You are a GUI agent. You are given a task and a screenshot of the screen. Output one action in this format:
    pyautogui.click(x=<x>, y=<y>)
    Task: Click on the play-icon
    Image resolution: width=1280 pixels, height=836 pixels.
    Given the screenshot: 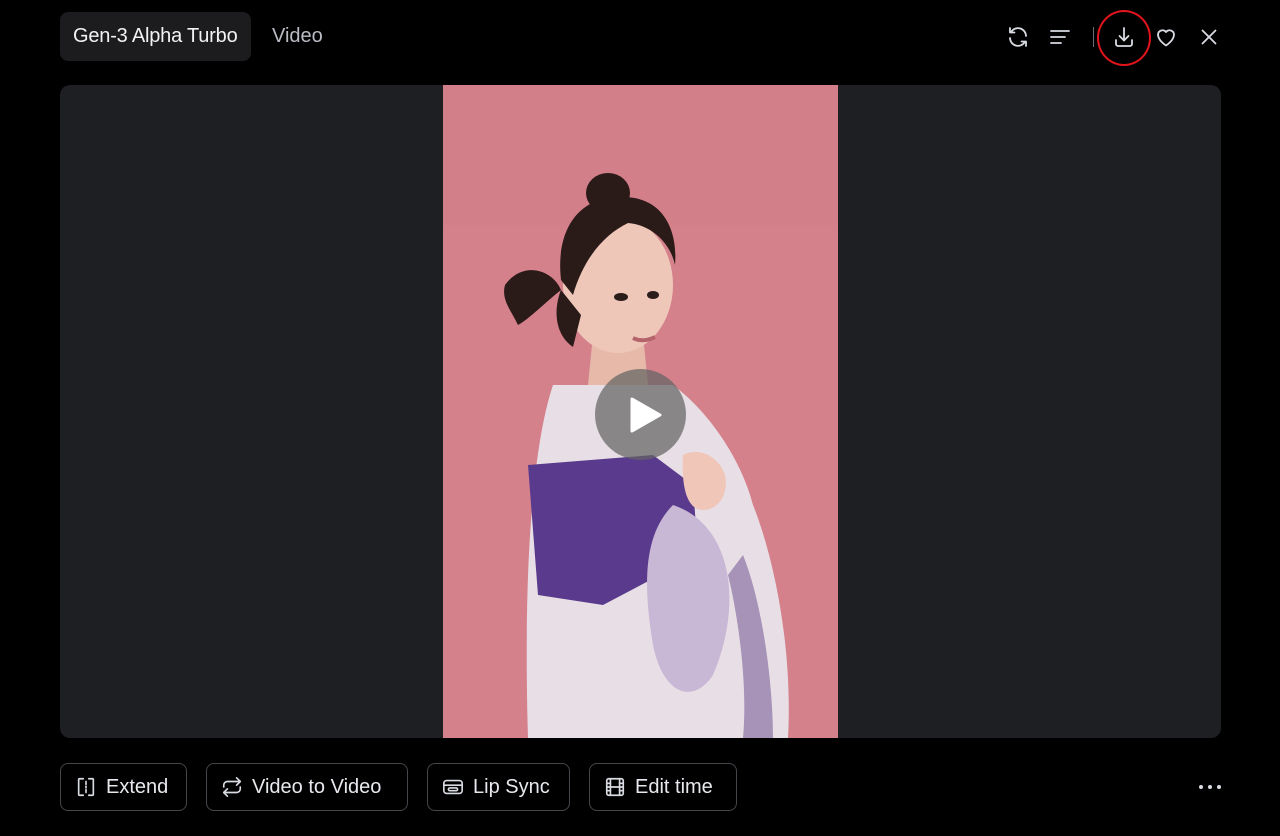 What is the action you would take?
    pyautogui.click(x=646, y=414)
    